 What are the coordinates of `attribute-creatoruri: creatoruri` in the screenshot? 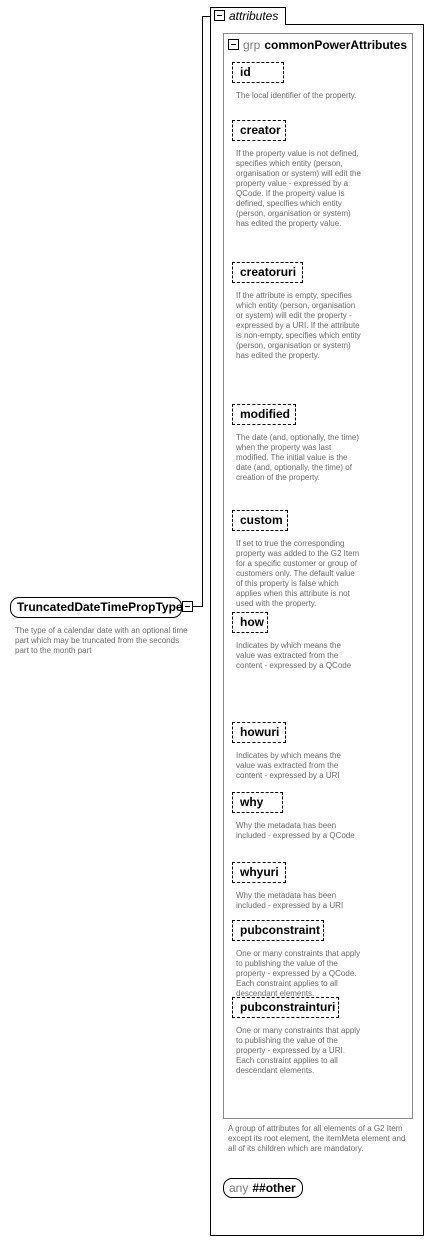 It's located at (267, 272).